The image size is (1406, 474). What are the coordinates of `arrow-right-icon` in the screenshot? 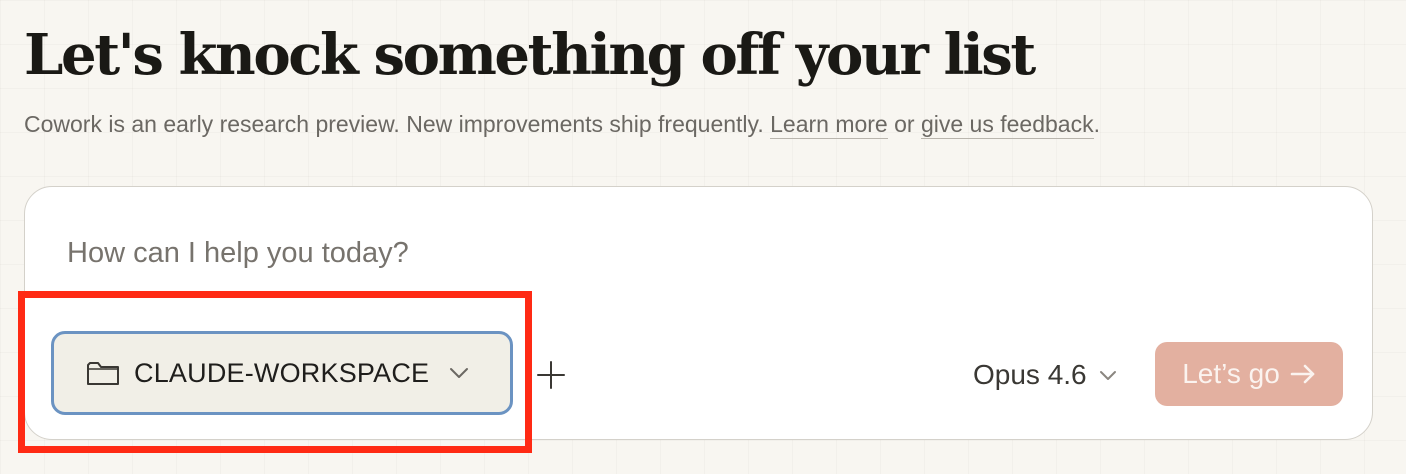 It's located at (1303, 374).